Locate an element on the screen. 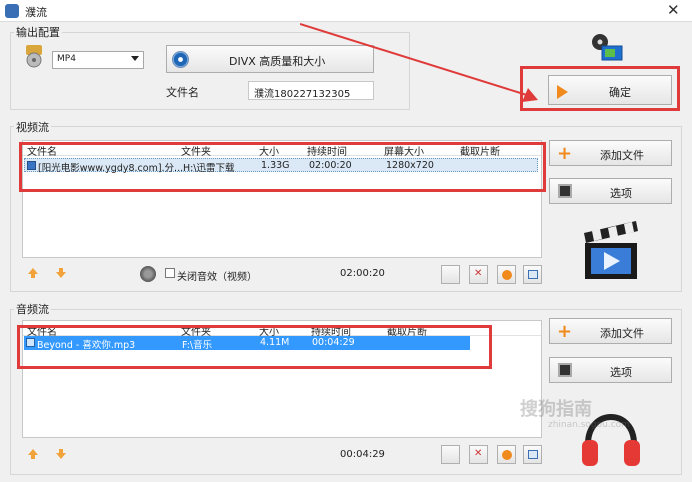 The image size is (692, 482). audio-move-up-icon is located at coordinates (33, 455).